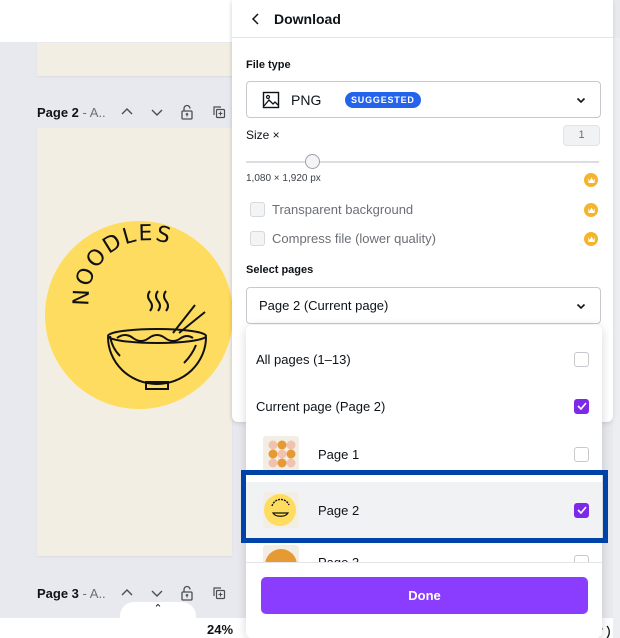 The height and width of the screenshot is (638, 620). What do you see at coordinates (280, 270) in the screenshot?
I see `select-pages-label: Select pages` at bounding box center [280, 270].